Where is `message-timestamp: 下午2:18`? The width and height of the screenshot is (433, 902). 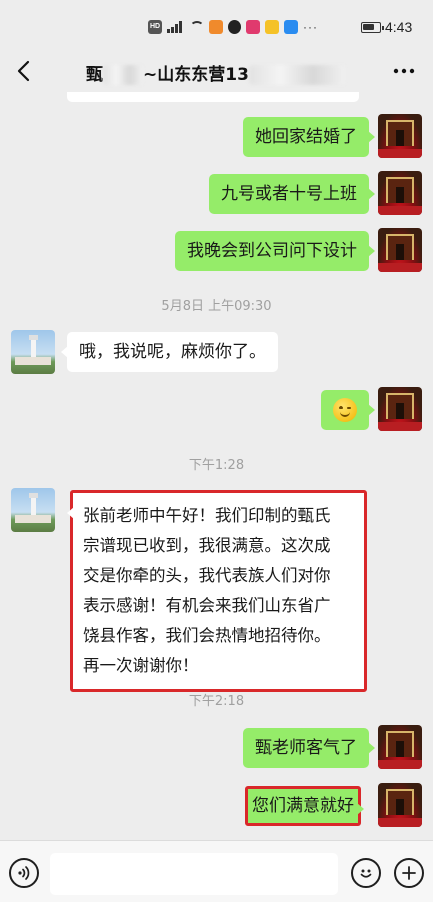 message-timestamp: 下午2:18 is located at coordinates (216, 701).